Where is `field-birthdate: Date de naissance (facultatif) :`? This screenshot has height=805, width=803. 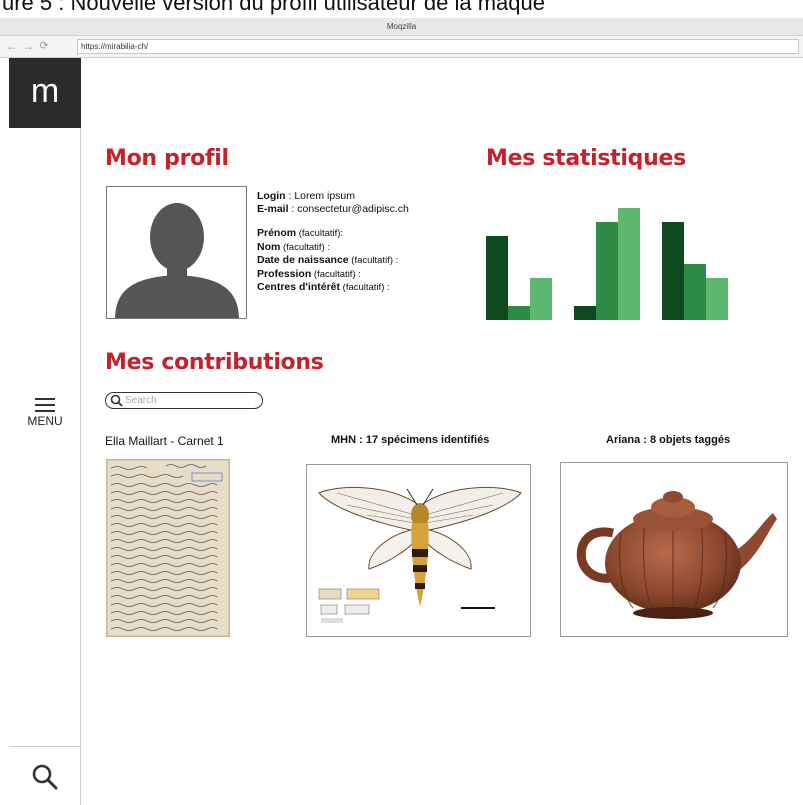
field-birthdate: Date de naissance (facultatif) : is located at coordinates (333, 261).